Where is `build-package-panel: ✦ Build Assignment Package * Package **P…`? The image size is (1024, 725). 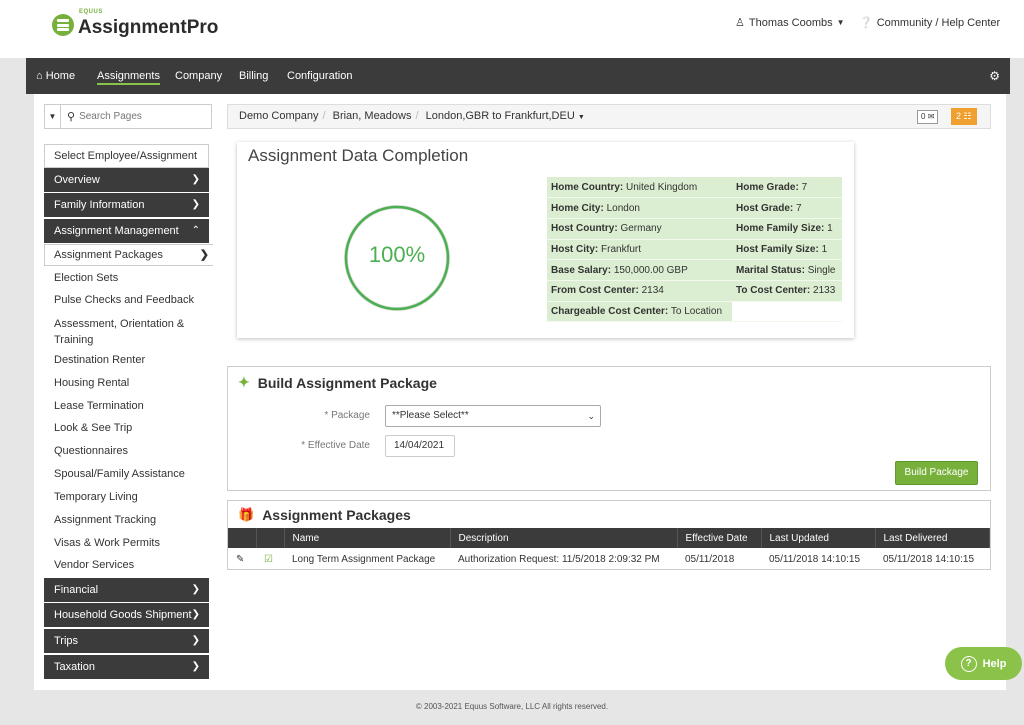
build-package-panel: ✦ Build Assignment Package * Package **P… is located at coordinates (609, 428).